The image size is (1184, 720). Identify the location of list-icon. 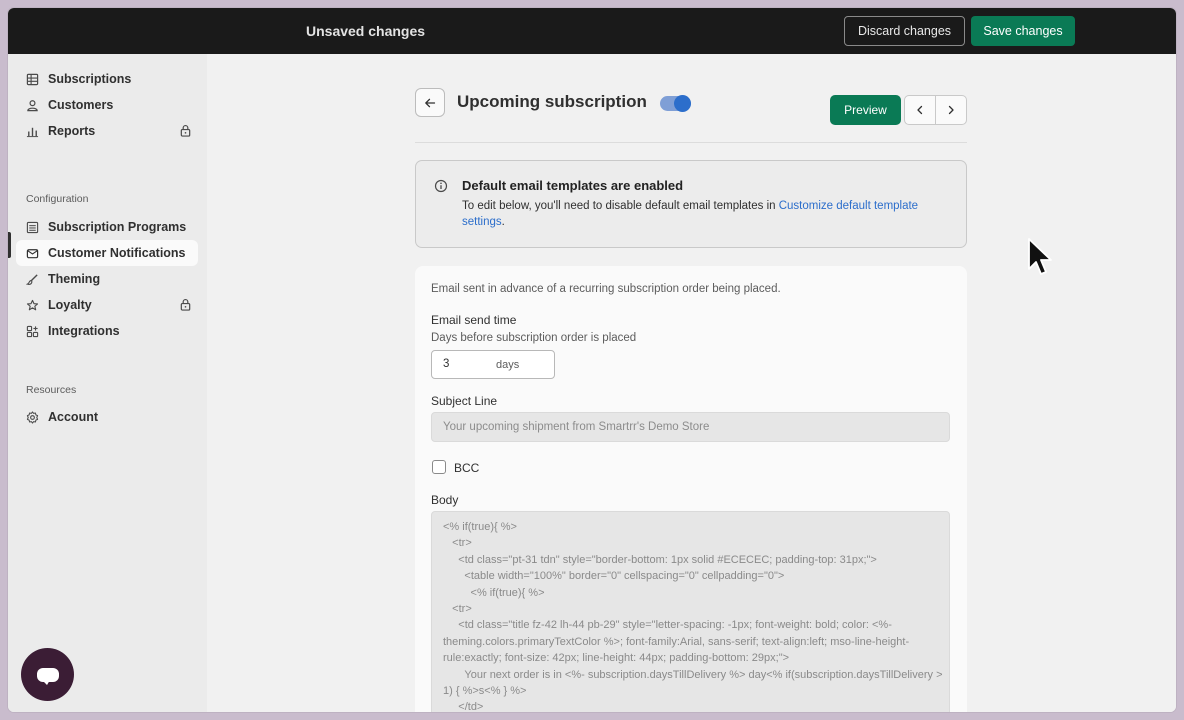
(32, 227).